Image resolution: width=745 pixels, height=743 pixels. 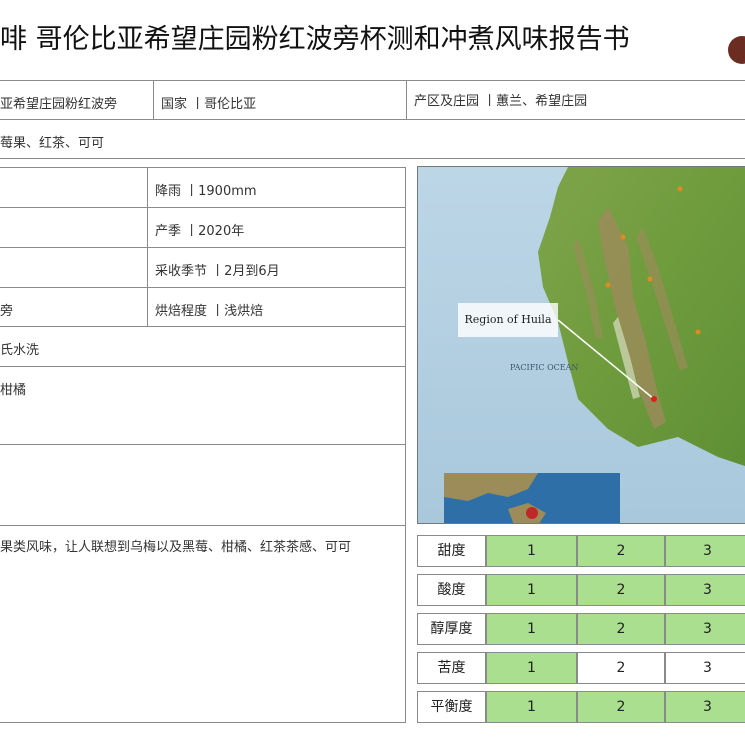 I want to click on region-of-huila-label: Region of Huila, so click(x=508, y=319).